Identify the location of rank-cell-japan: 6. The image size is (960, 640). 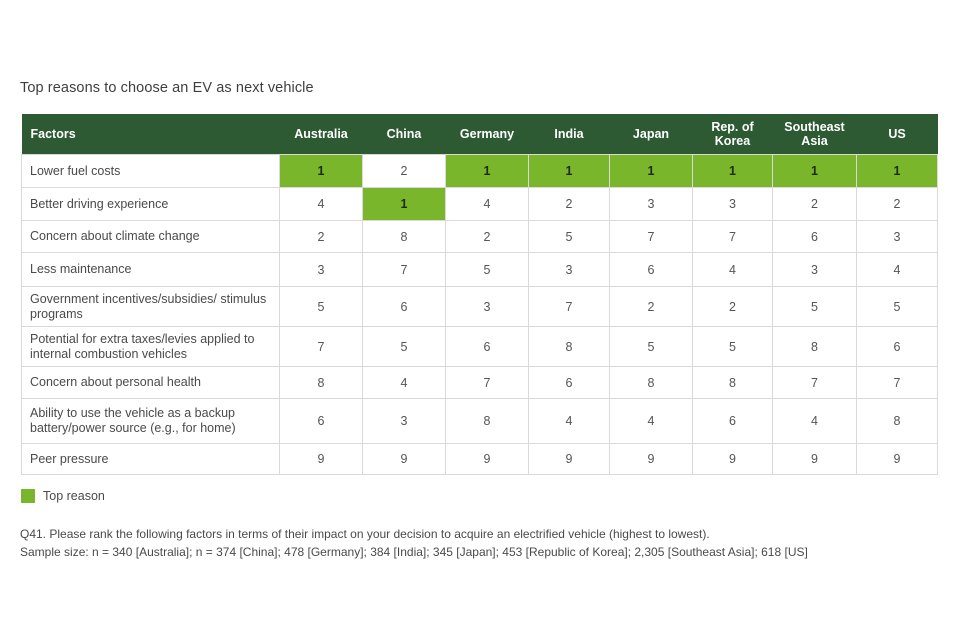
(651, 269).